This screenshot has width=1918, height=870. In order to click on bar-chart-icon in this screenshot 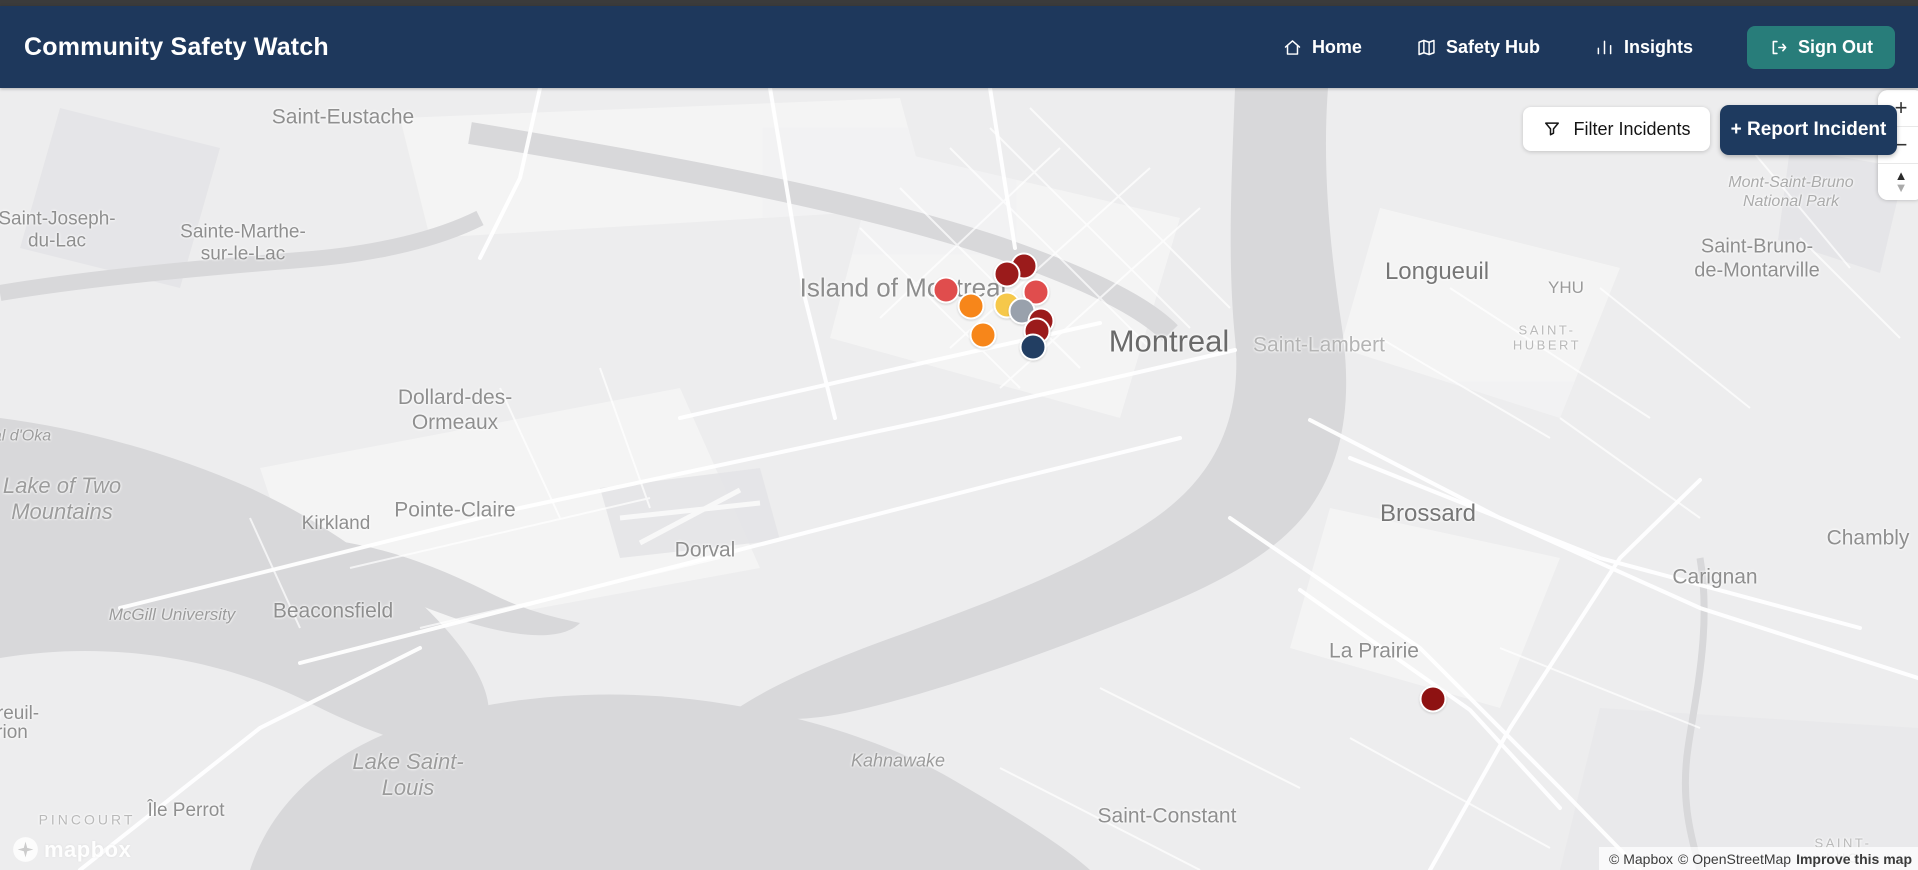, I will do `click(1604, 47)`.